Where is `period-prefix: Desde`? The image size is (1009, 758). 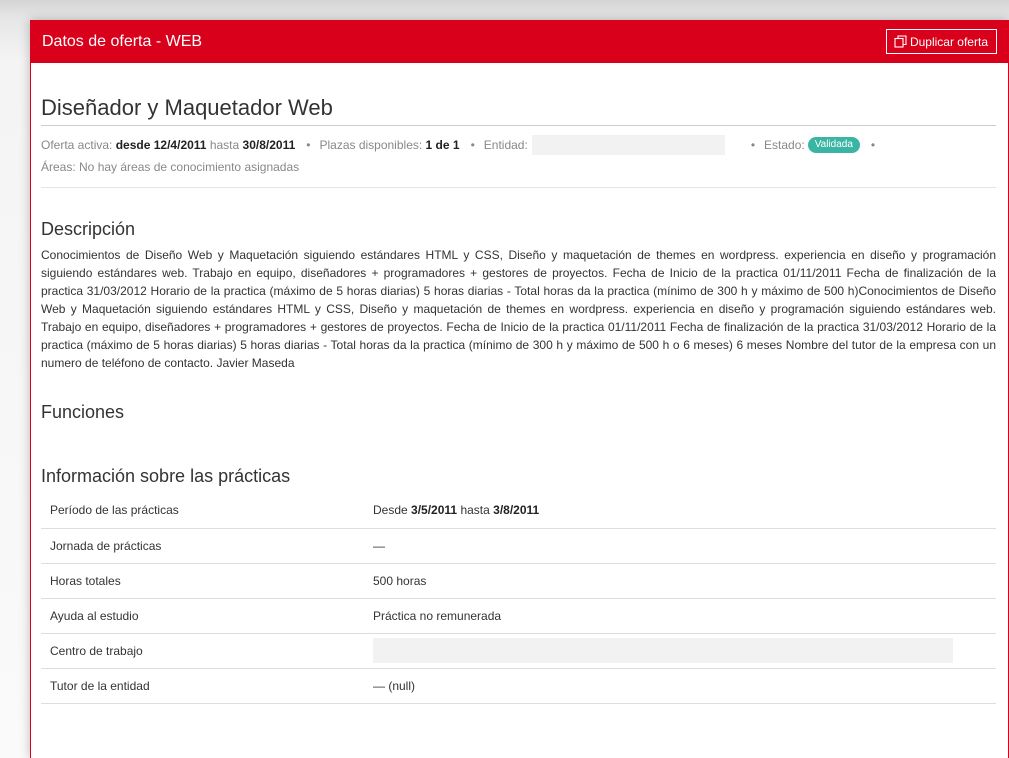 period-prefix: Desde is located at coordinates (390, 510).